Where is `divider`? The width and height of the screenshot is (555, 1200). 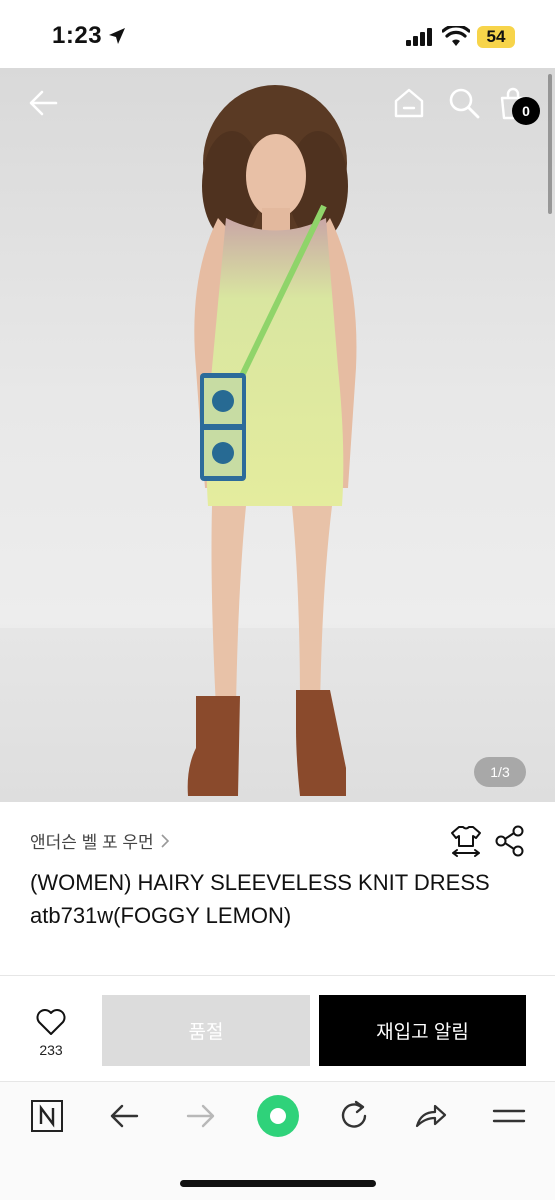
divider is located at coordinates (277, 975).